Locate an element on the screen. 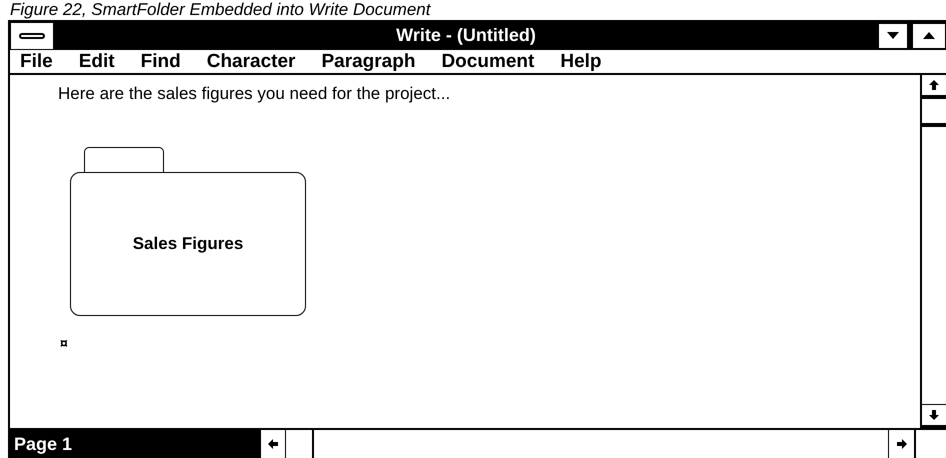 This screenshot has width=946, height=458. left-arrow-icon is located at coordinates (273, 444).